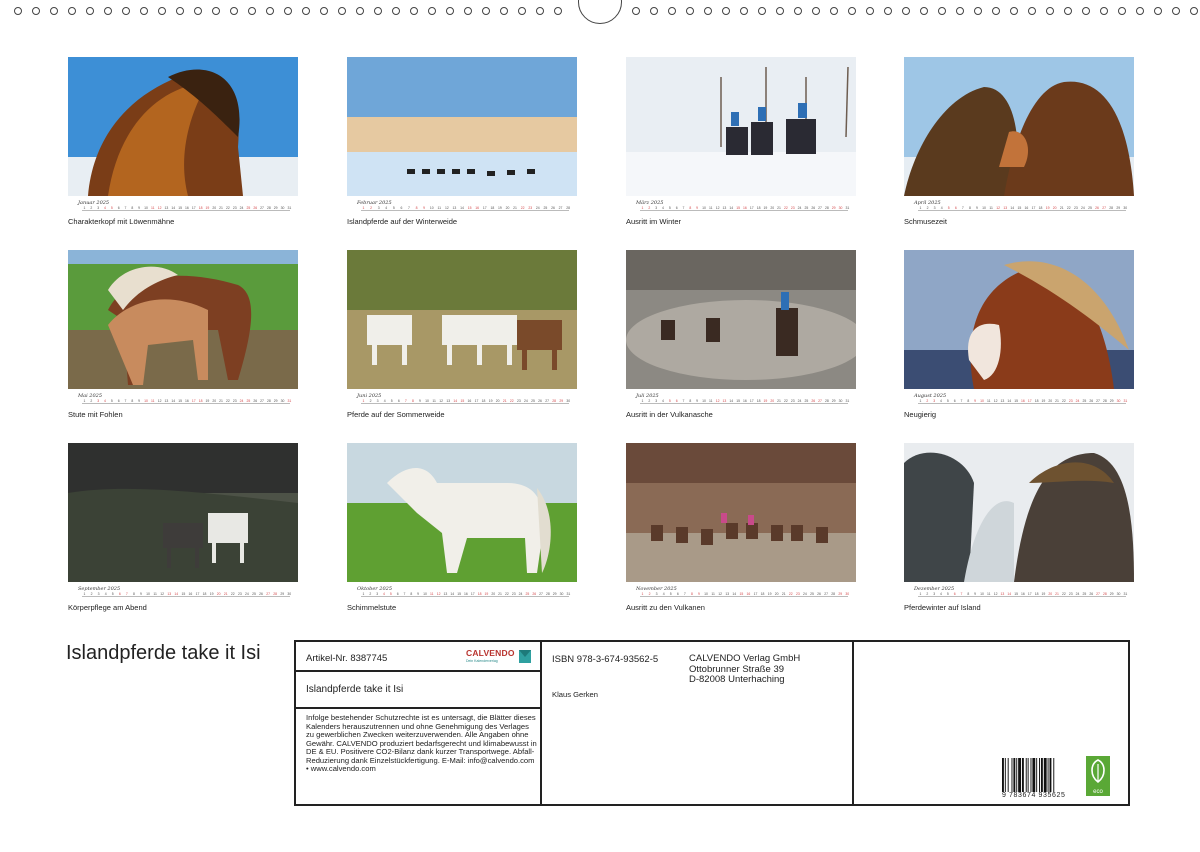  I want to click on logo-text: CALVENDO, so click(490, 653).